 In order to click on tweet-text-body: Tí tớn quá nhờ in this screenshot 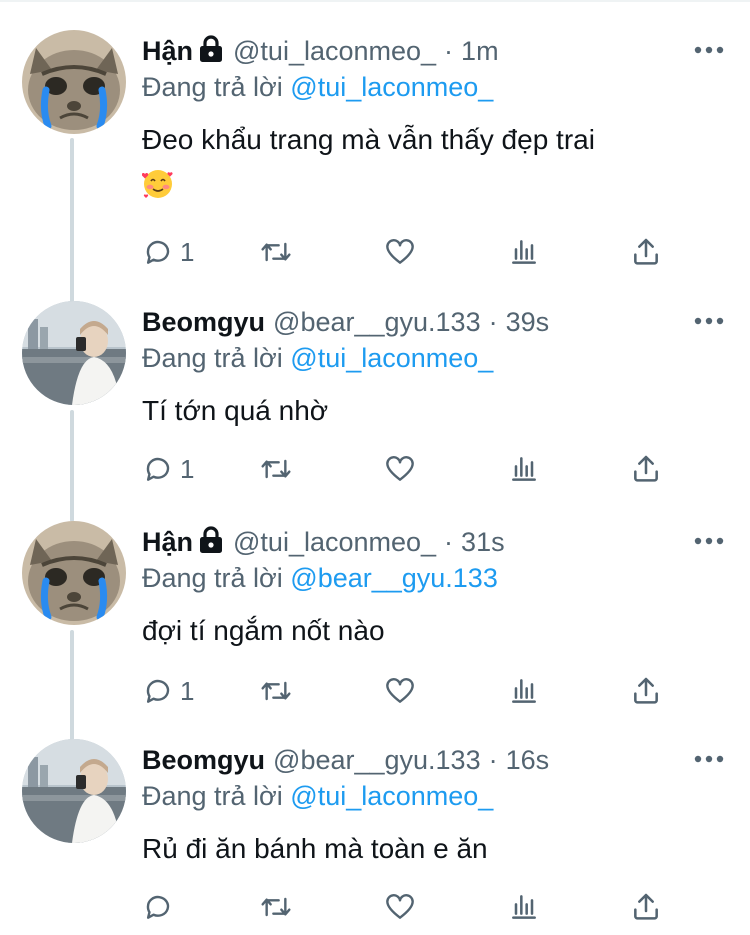, I will do `click(235, 410)`.